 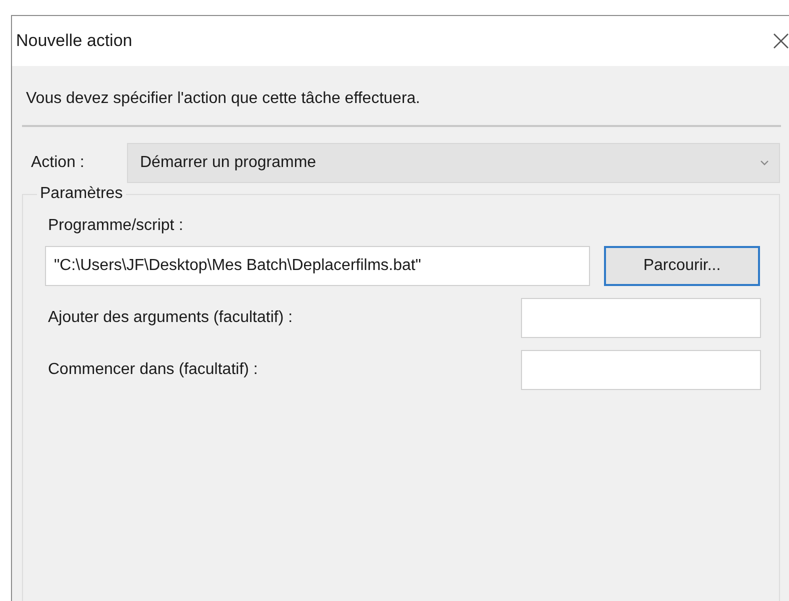 What do you see at coordinates (153, 370) in the screenshot?
I see `field-label: Commencer dans (facultatif) :` at bounding box center [153, 370].